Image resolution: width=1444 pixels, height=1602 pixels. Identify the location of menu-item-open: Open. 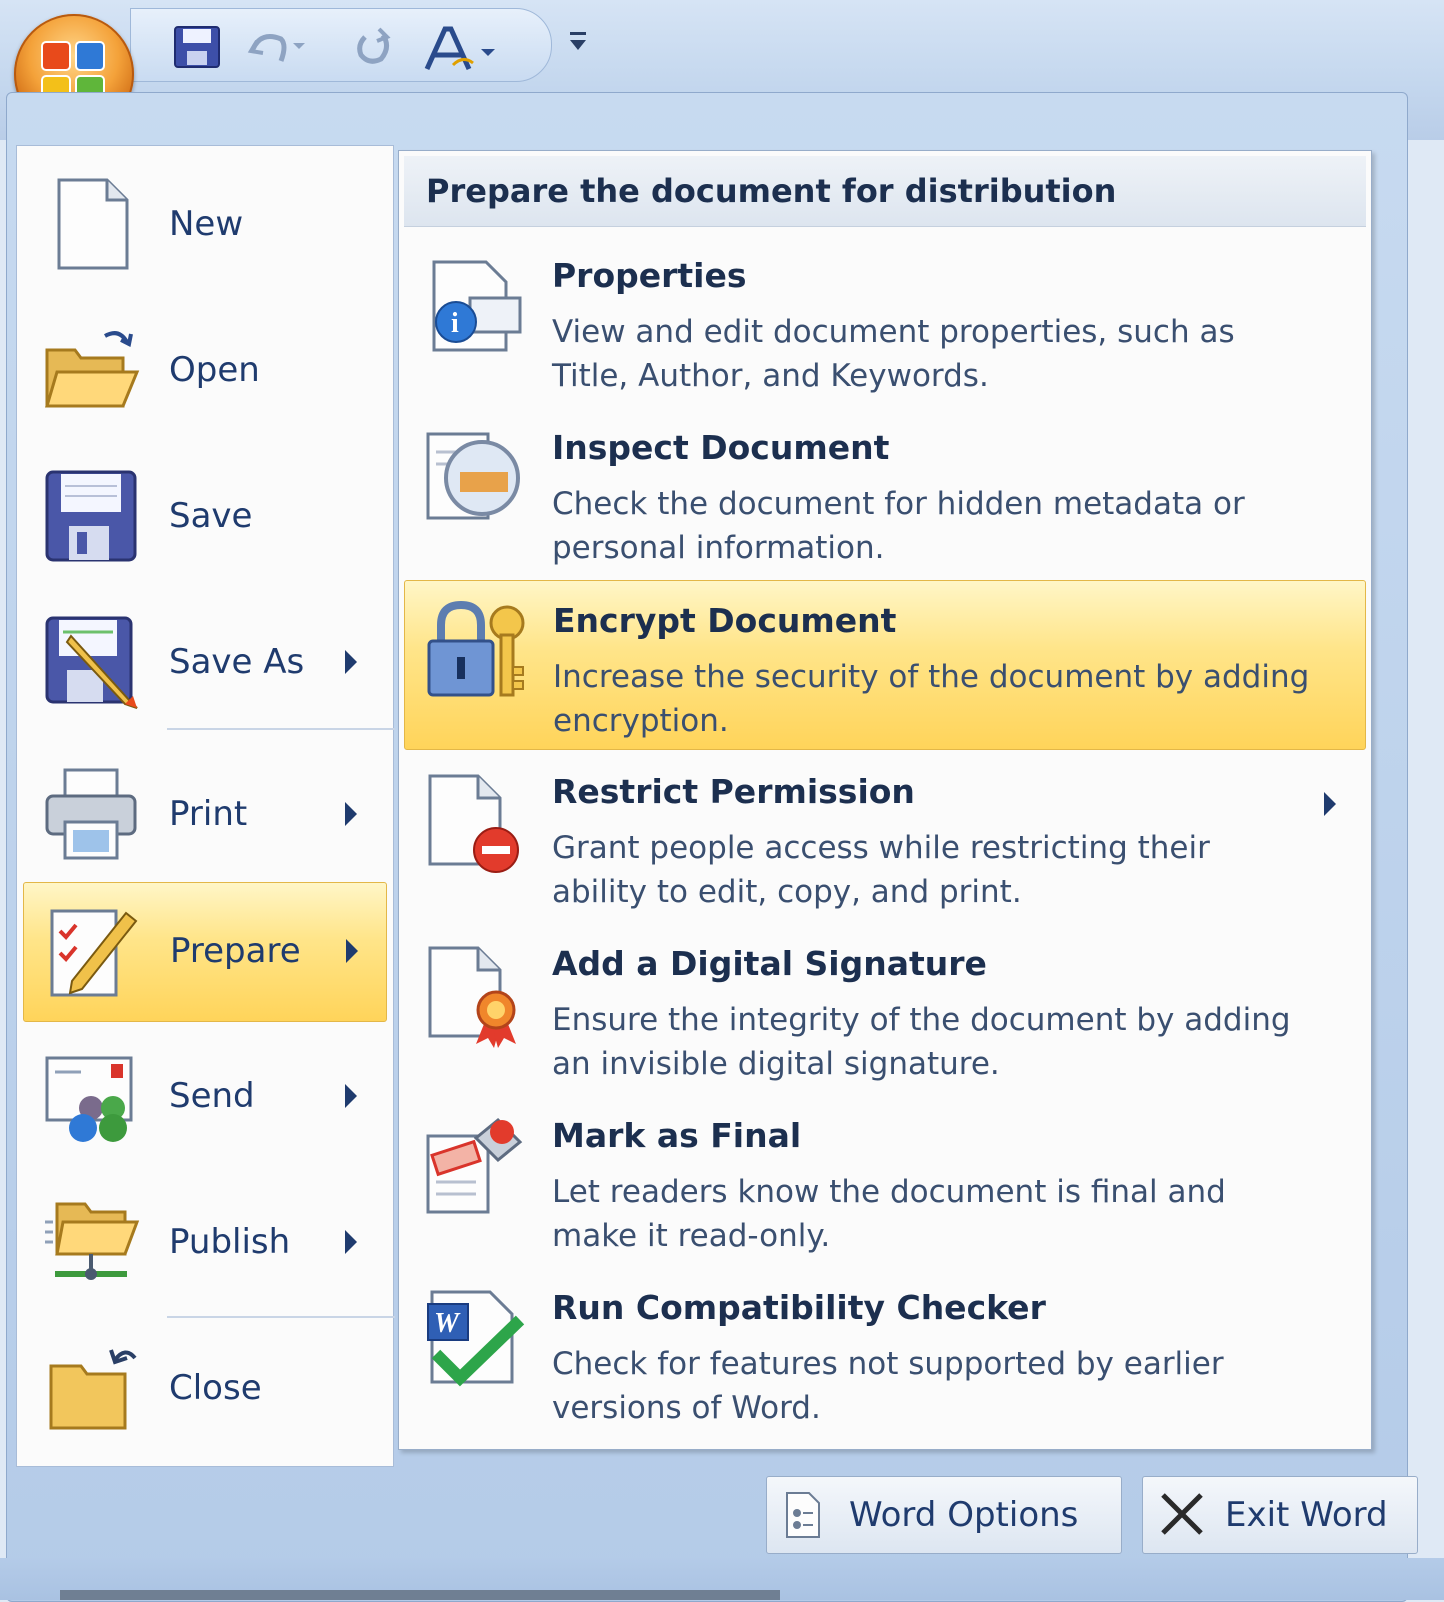
(205, 371).